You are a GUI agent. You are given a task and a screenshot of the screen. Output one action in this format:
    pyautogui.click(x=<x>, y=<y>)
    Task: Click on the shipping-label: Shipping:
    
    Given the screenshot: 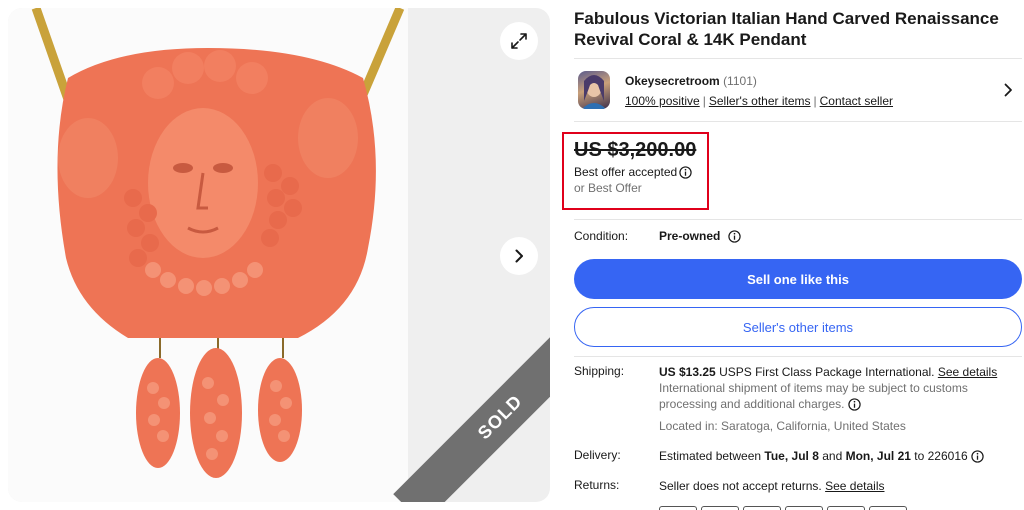 What is the action you would take?
    pyautogui.click(x=599, y=371)
    